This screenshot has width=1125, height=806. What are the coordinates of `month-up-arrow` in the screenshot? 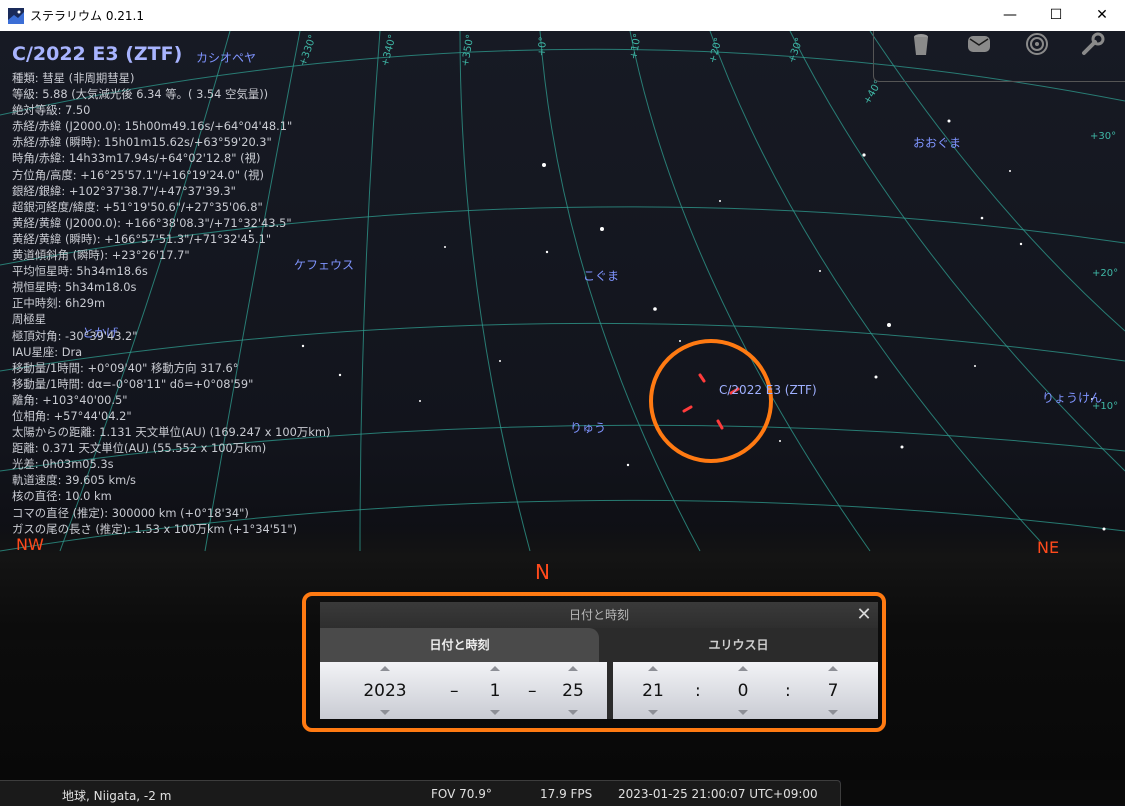 It's located at (495, 668).